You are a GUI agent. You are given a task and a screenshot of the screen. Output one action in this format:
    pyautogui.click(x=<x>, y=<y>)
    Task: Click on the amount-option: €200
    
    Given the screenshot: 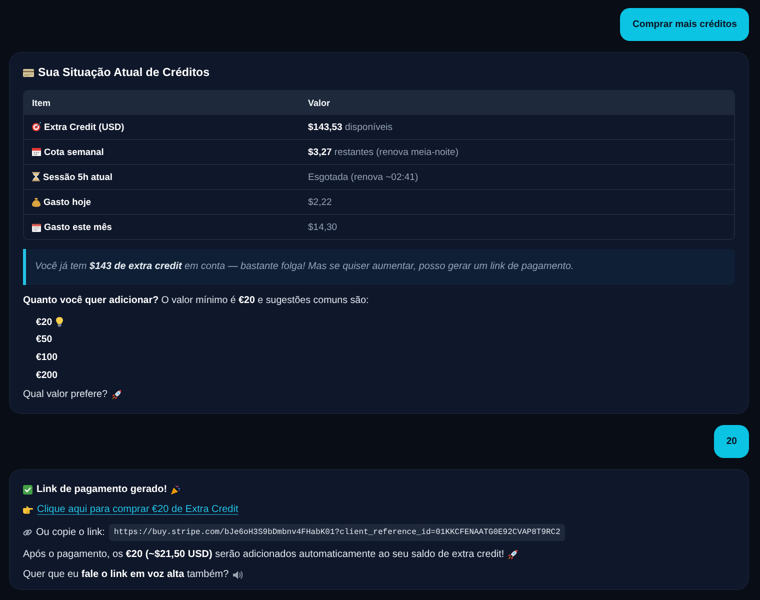 What is the action you would take?
    pyautogui.click(x=47, y=375)
    